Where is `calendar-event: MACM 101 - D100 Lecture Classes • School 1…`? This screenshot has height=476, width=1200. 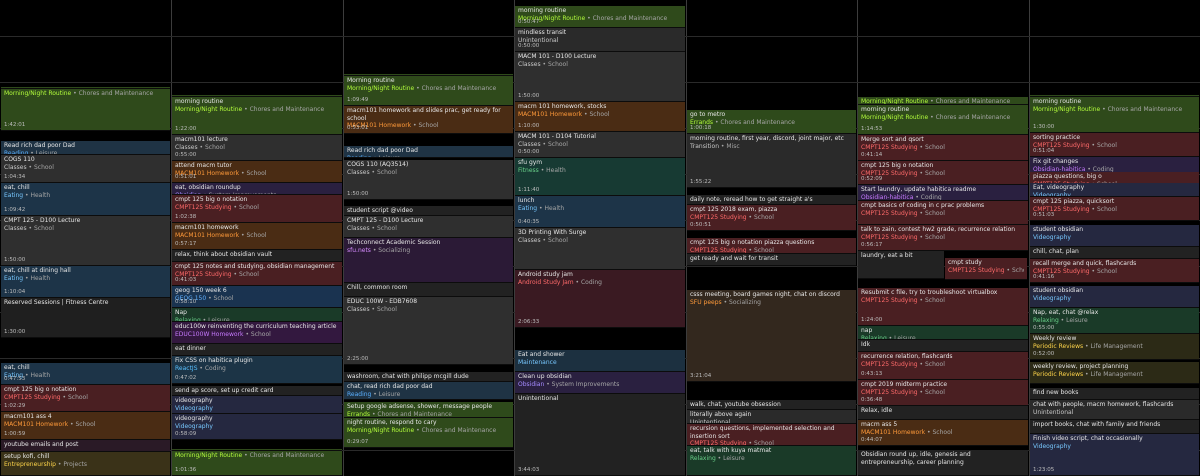 calendar-event: MACM 101 - D100 Lecture Classes • School 1… is located at coordinates (600, 77).